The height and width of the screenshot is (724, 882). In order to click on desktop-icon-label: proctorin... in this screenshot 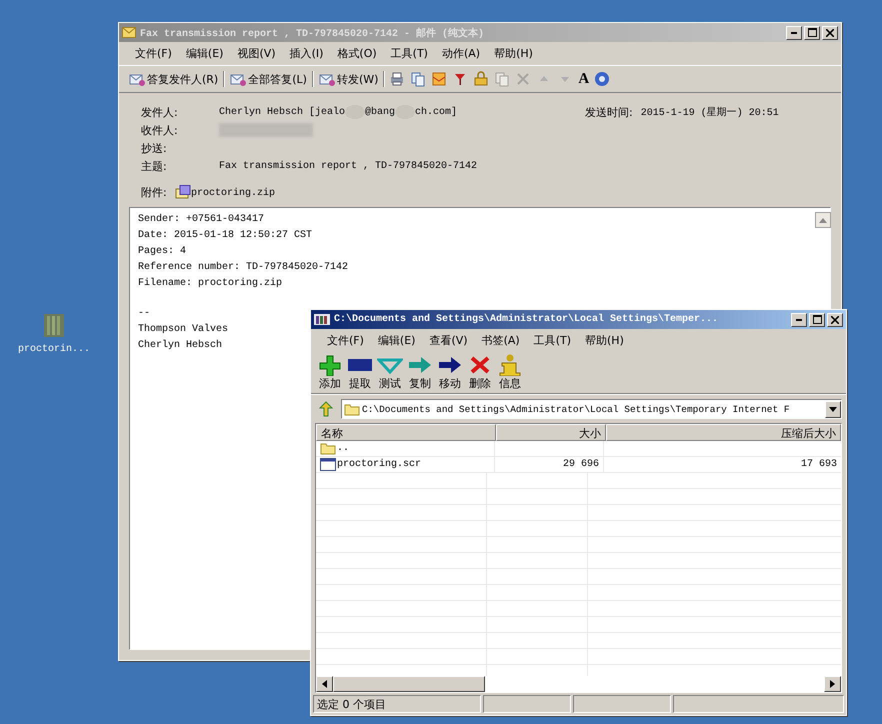, I will do `click(54, 349)`.